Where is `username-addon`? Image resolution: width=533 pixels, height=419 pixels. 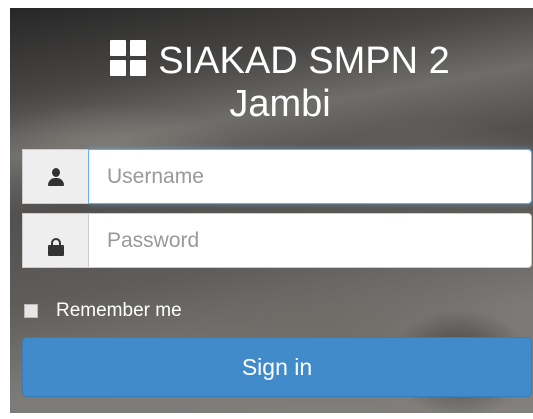 username-addon is located at coordinates (55, 176).